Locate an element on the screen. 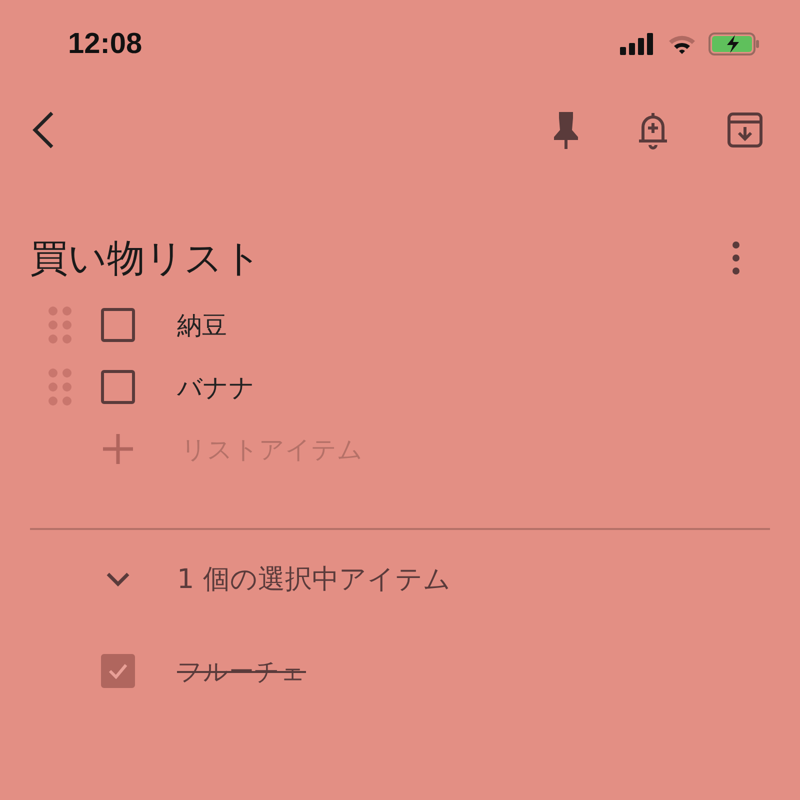 This screenshot has width=800, height=800. signal-icon is located at coordinates (638, 44).